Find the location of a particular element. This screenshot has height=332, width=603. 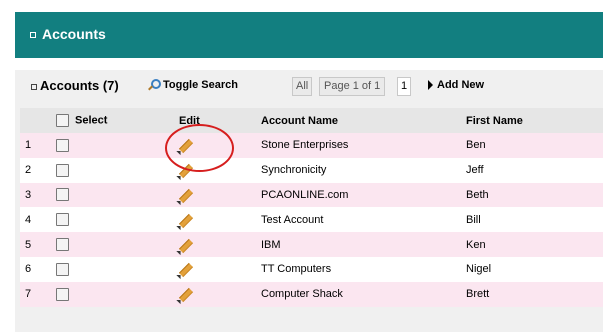

first-name-cell: Ben is located at coordinates (534, 145).